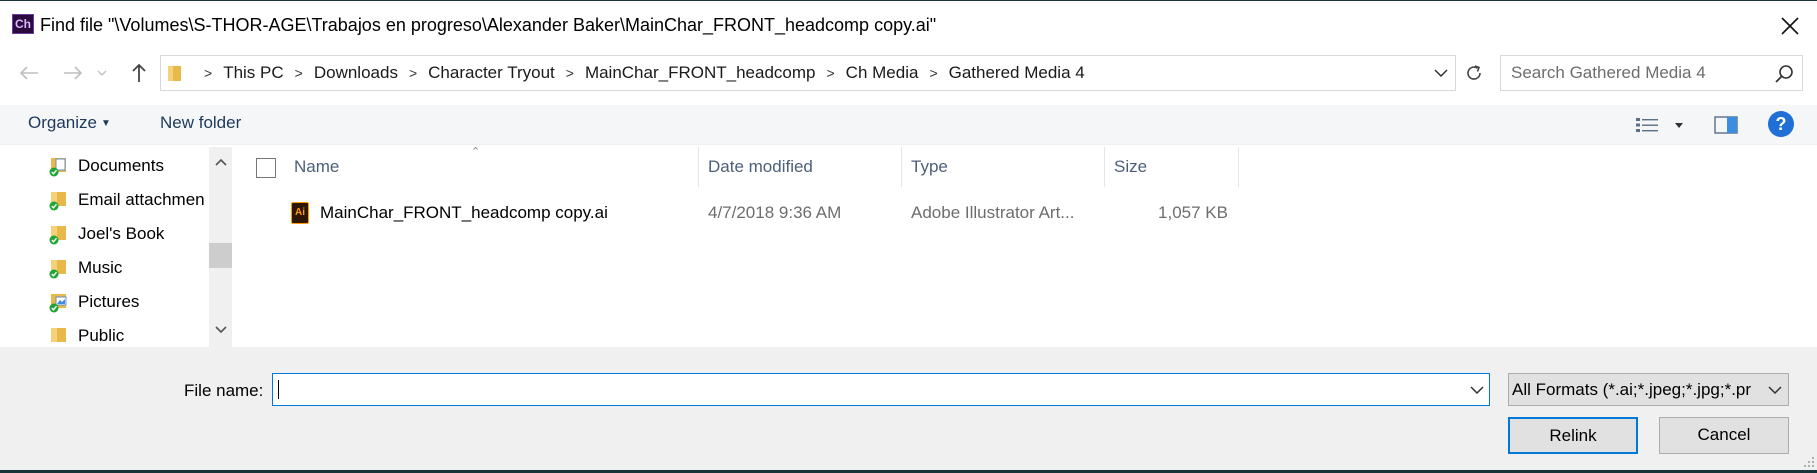 This screenshot has height=473, width=1817. What do you see at coordinates (101, 335) in the screenshot?
I see `nav-item-label: Public` at bounding box center [101, 335].